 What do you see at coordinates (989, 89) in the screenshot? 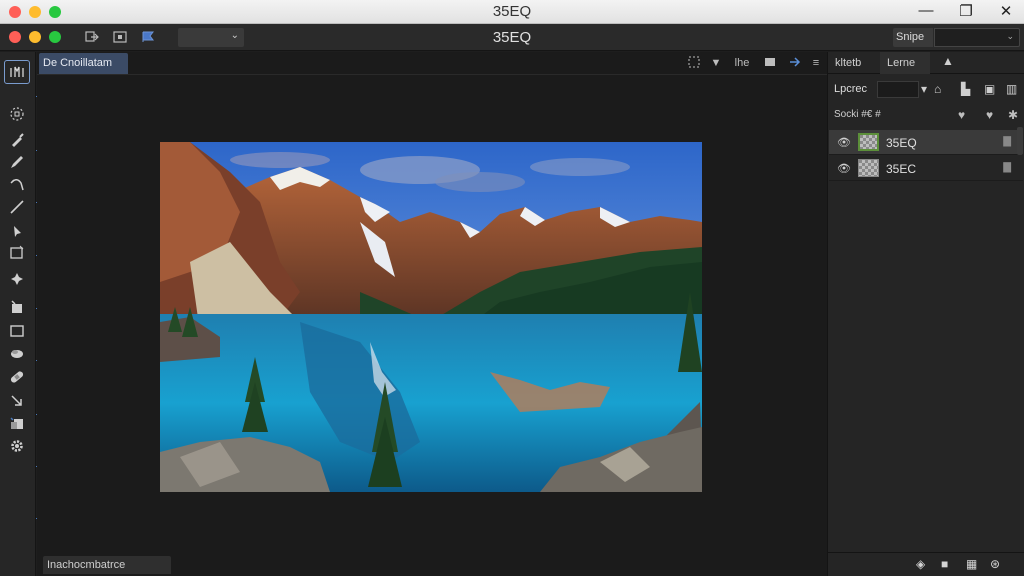
I see `new-layer-icon: ▣` at bounding box center [989, 89].